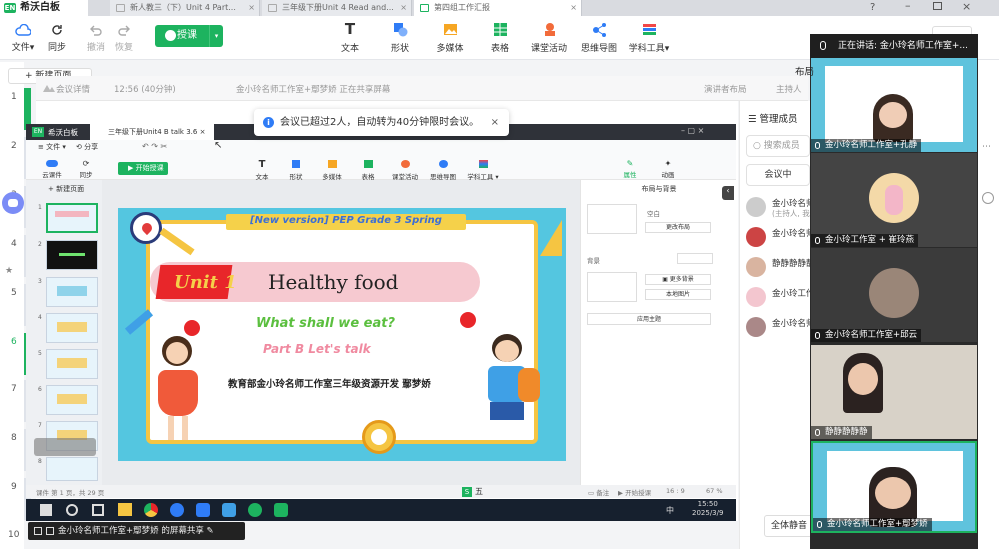 This screenshot has height=549, width=999. What do you see at coordinates (986, 147) in the screenshot?
I see `more-icon: ⋯` at bounding box center [986, 147].